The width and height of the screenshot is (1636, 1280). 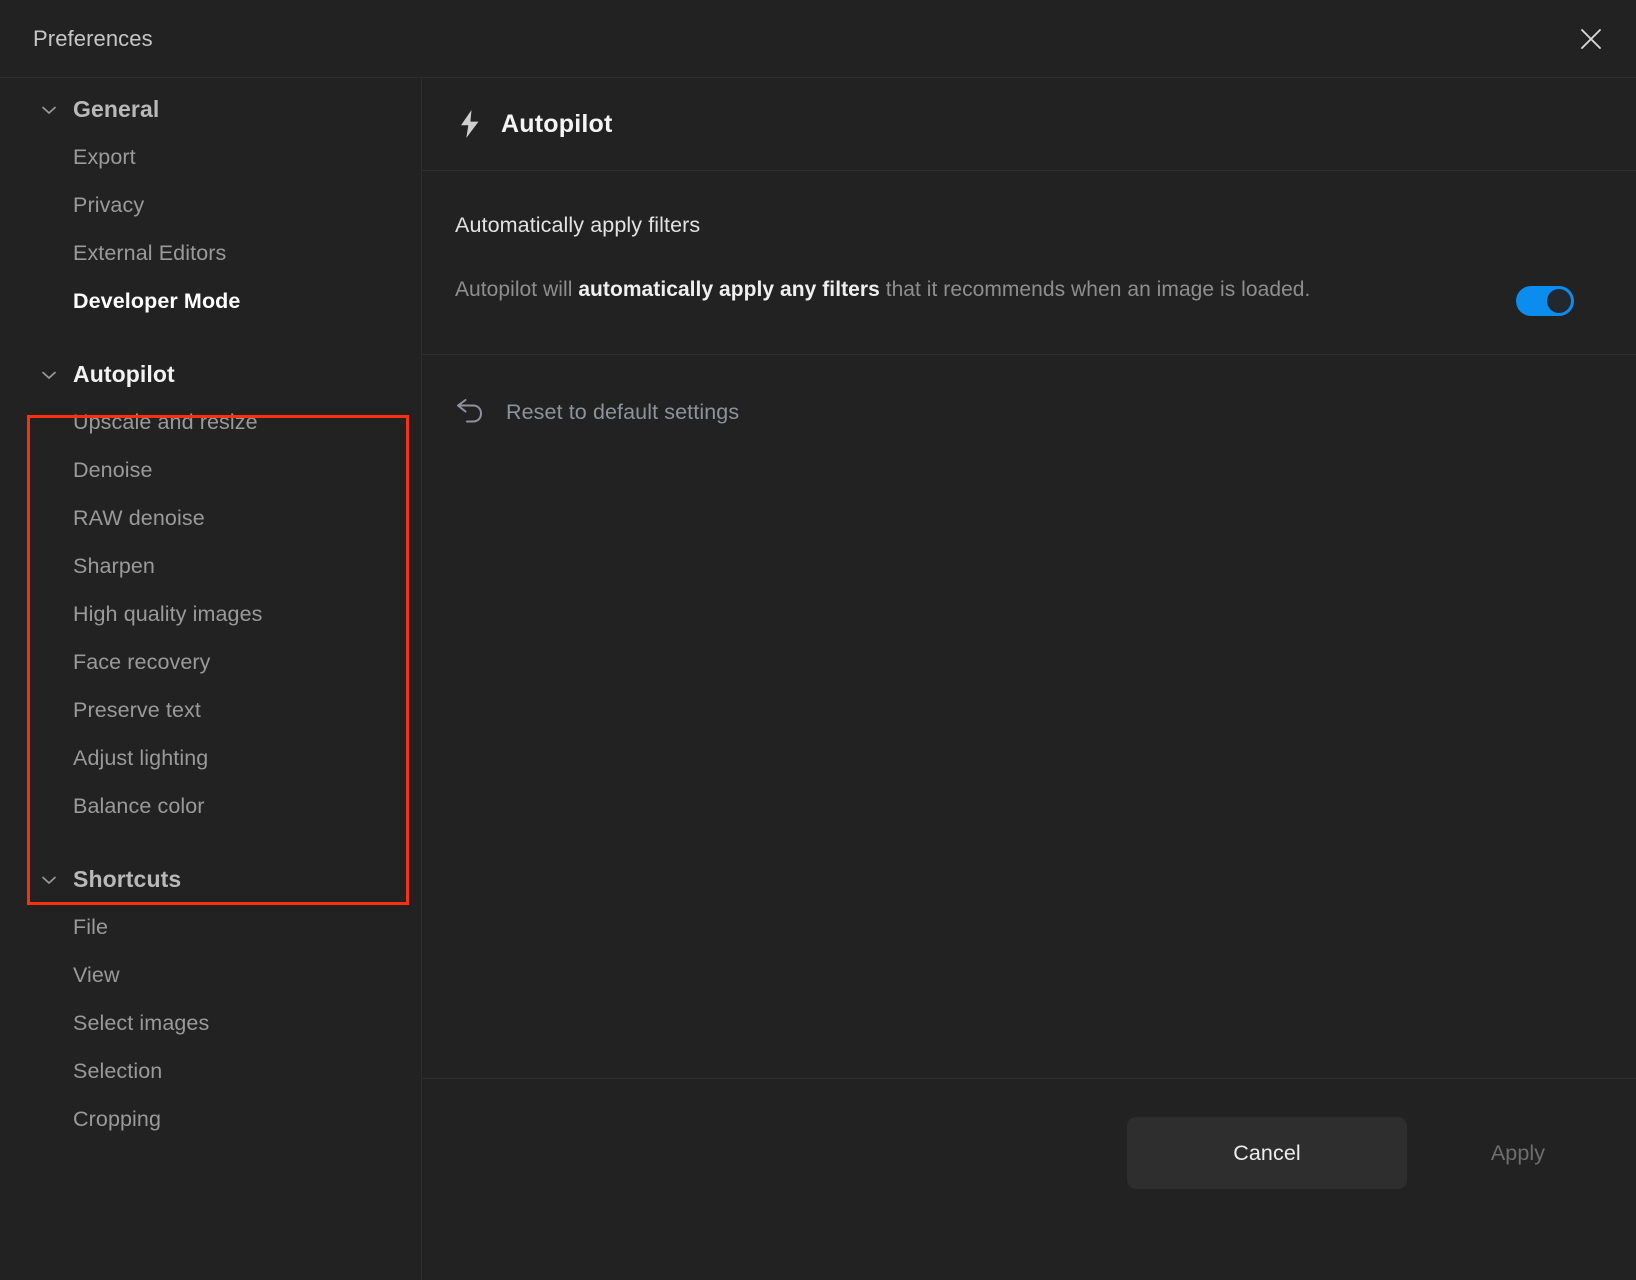 What do you see at coordinates (470, 412) in the screenshot?
I see `undo-arrow-icon` at bounding box center [470, 412].